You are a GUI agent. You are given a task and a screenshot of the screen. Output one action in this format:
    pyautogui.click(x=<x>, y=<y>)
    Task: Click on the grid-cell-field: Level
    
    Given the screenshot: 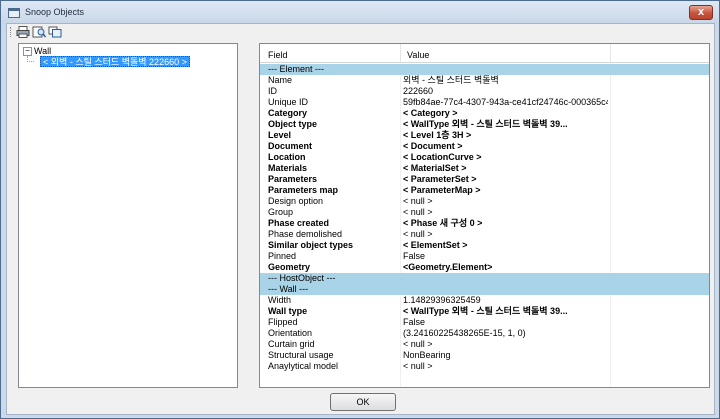 What is the action you would take?
    pyautogui.click(x=280, y=135)
    